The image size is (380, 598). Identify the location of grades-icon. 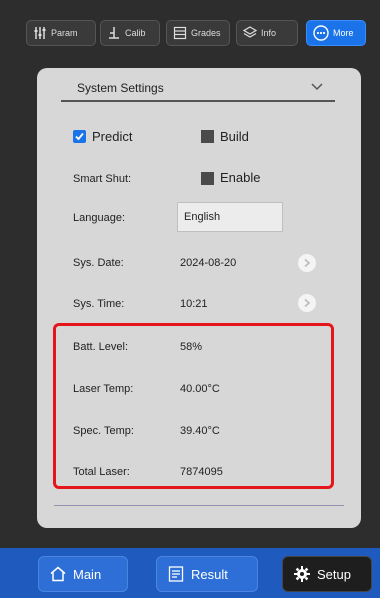
(180, 33).